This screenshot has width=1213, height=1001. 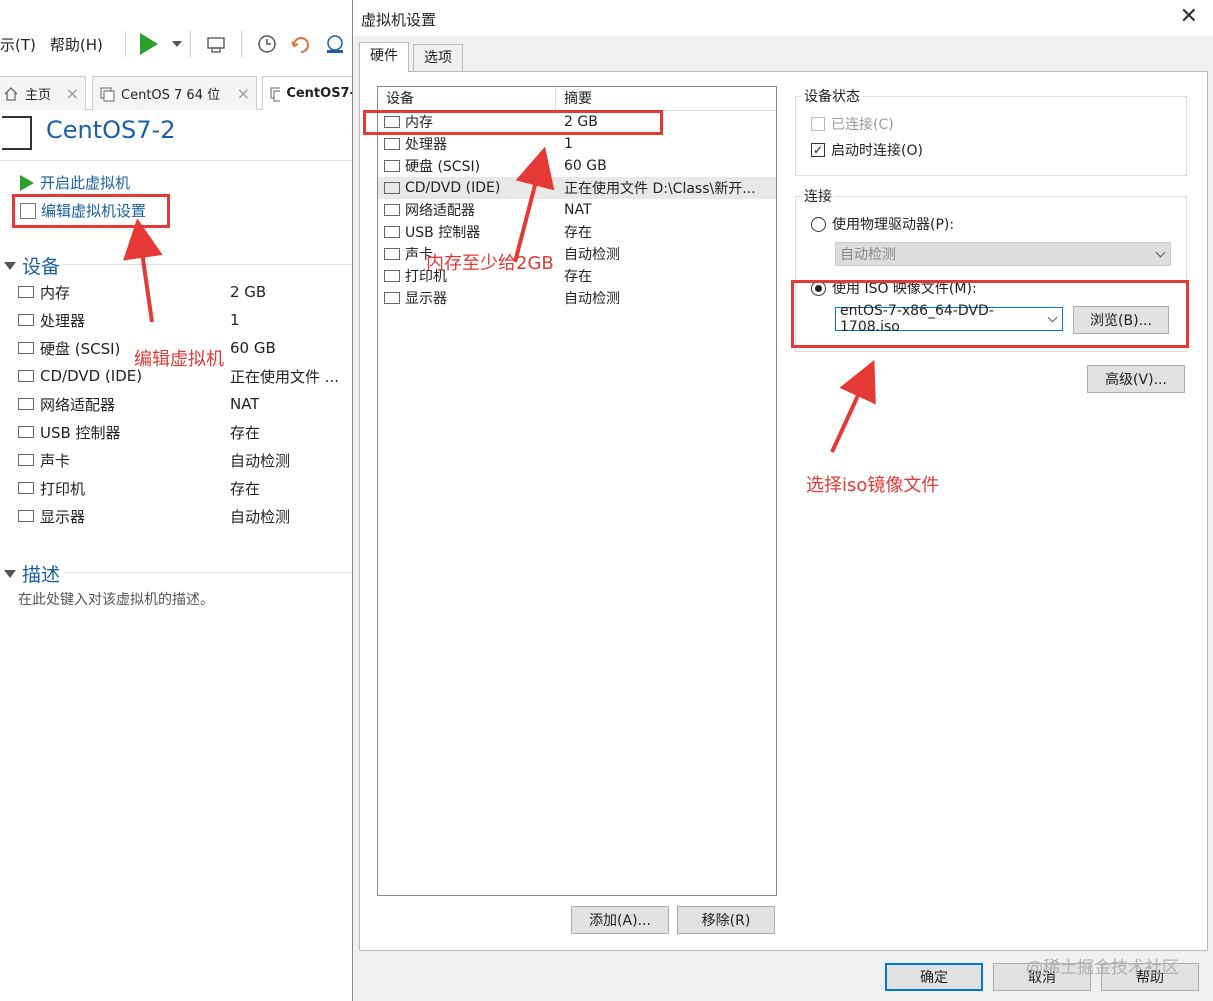 I want to click on tab-hardware: 硬件, so click(x=384, y=57).